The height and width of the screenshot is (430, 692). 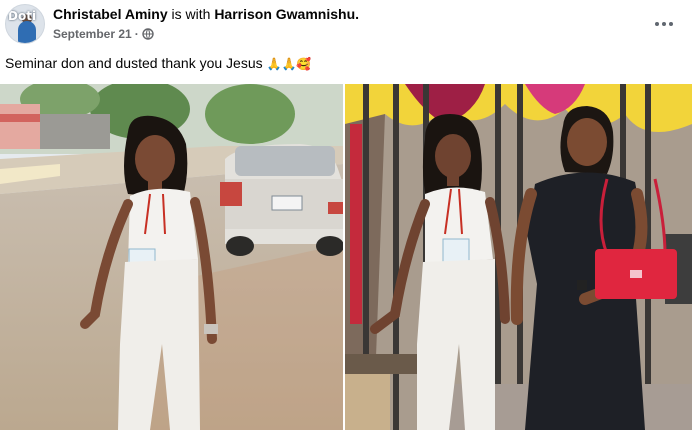 I want to click on avatar-figure-shape, so click(x=27, y=32).